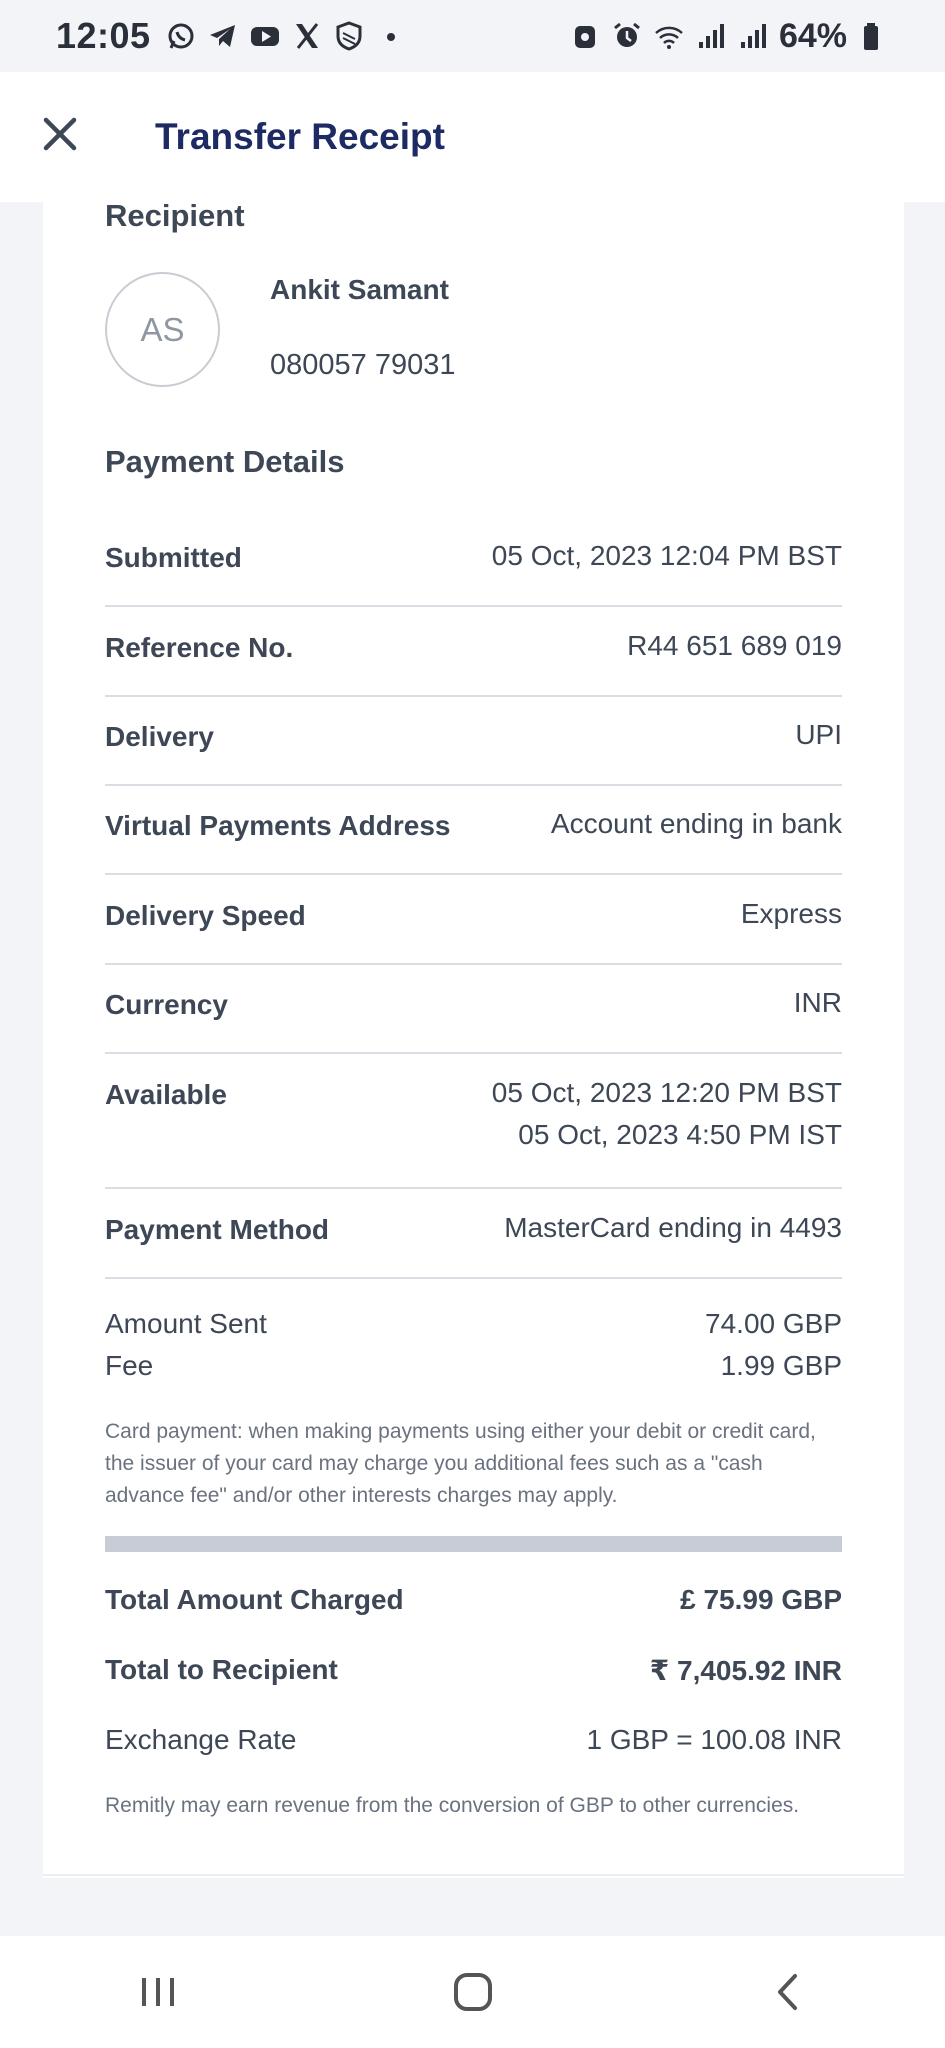 This screenshot has width=945, height=2048. What do you see at coordinates (745, 1670) in the screenshot?
I see `total-recipient-value: ₹ 7,405.92 INR` at bounding box center [745, 1670].